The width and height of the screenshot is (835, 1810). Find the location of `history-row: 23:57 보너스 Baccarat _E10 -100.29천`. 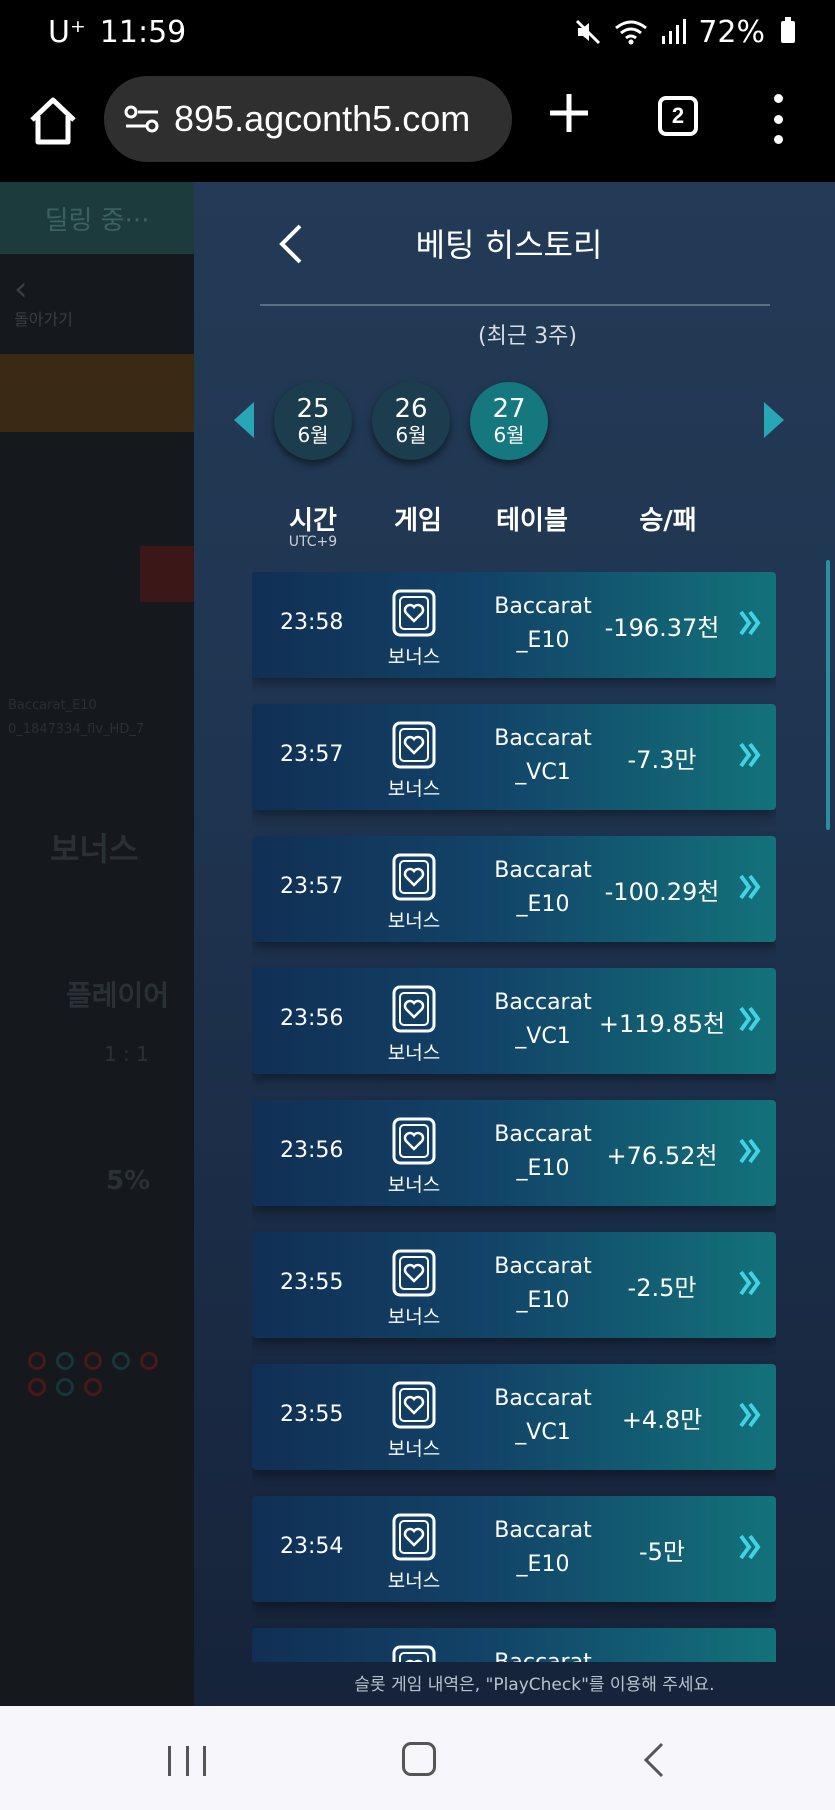

history-row: 23:57 보너스 Baccarat _E10 -100.29천 is located at coordinates (514, 889).